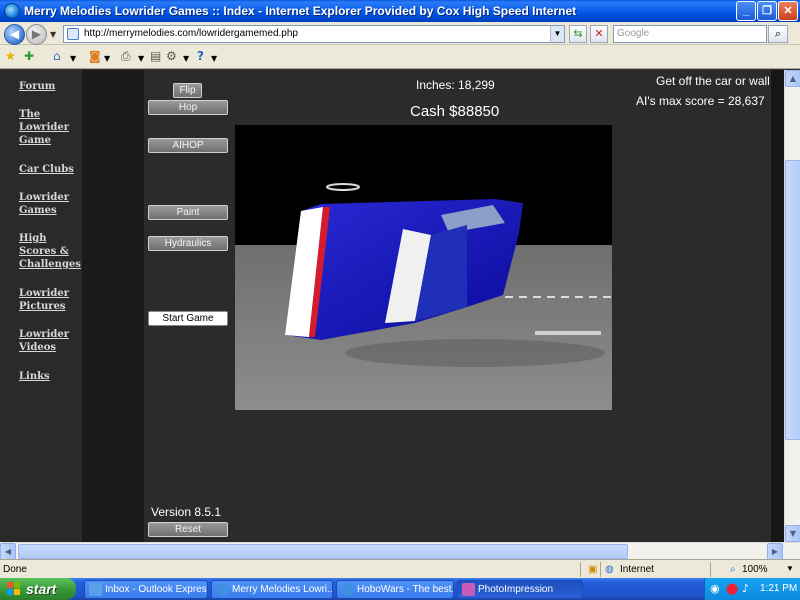 This screenshot has width=800, height=600. Describe the element at coordinates (568, 333) in the screenshot. I see `road-marking` at that location.